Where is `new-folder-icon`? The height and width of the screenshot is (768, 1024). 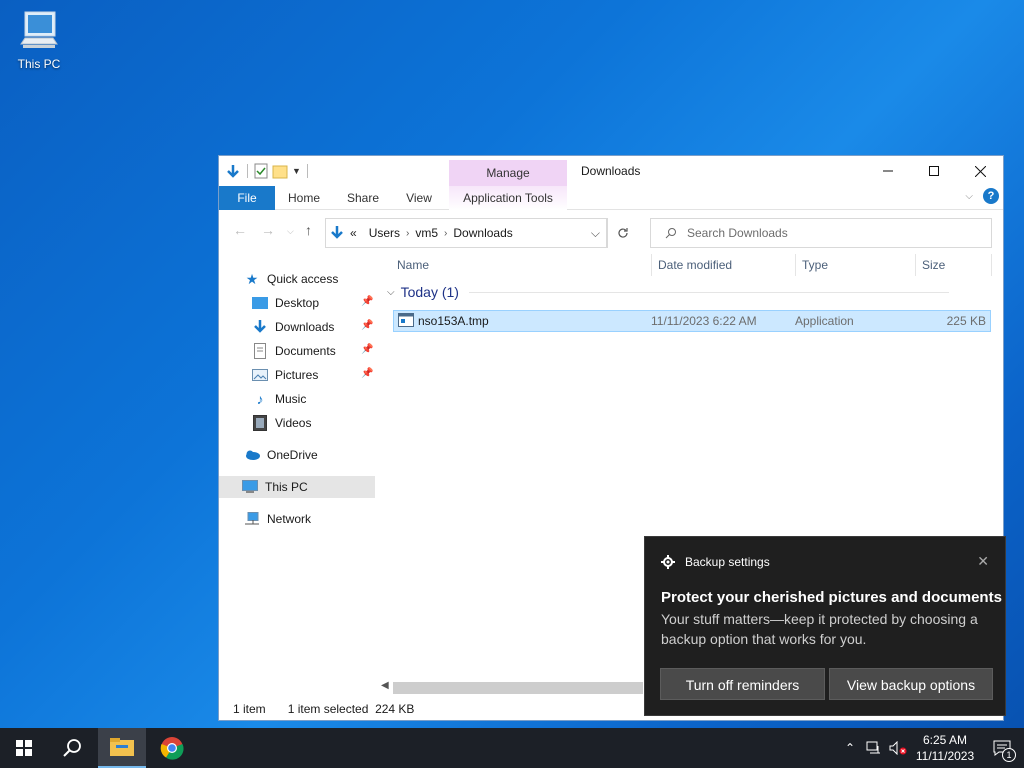
new-folder-icon is located at coordinates (280, 171).